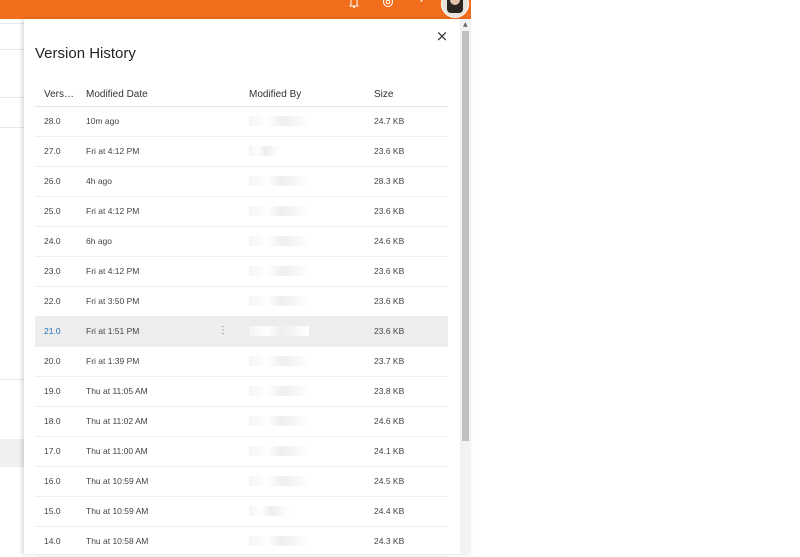  What do you see at coordinates (241, 362) in the screenshot?
I see `table-row: 20.0 Fri at 1:39 PM 23.7 KB` at bounding box center [241, 362].